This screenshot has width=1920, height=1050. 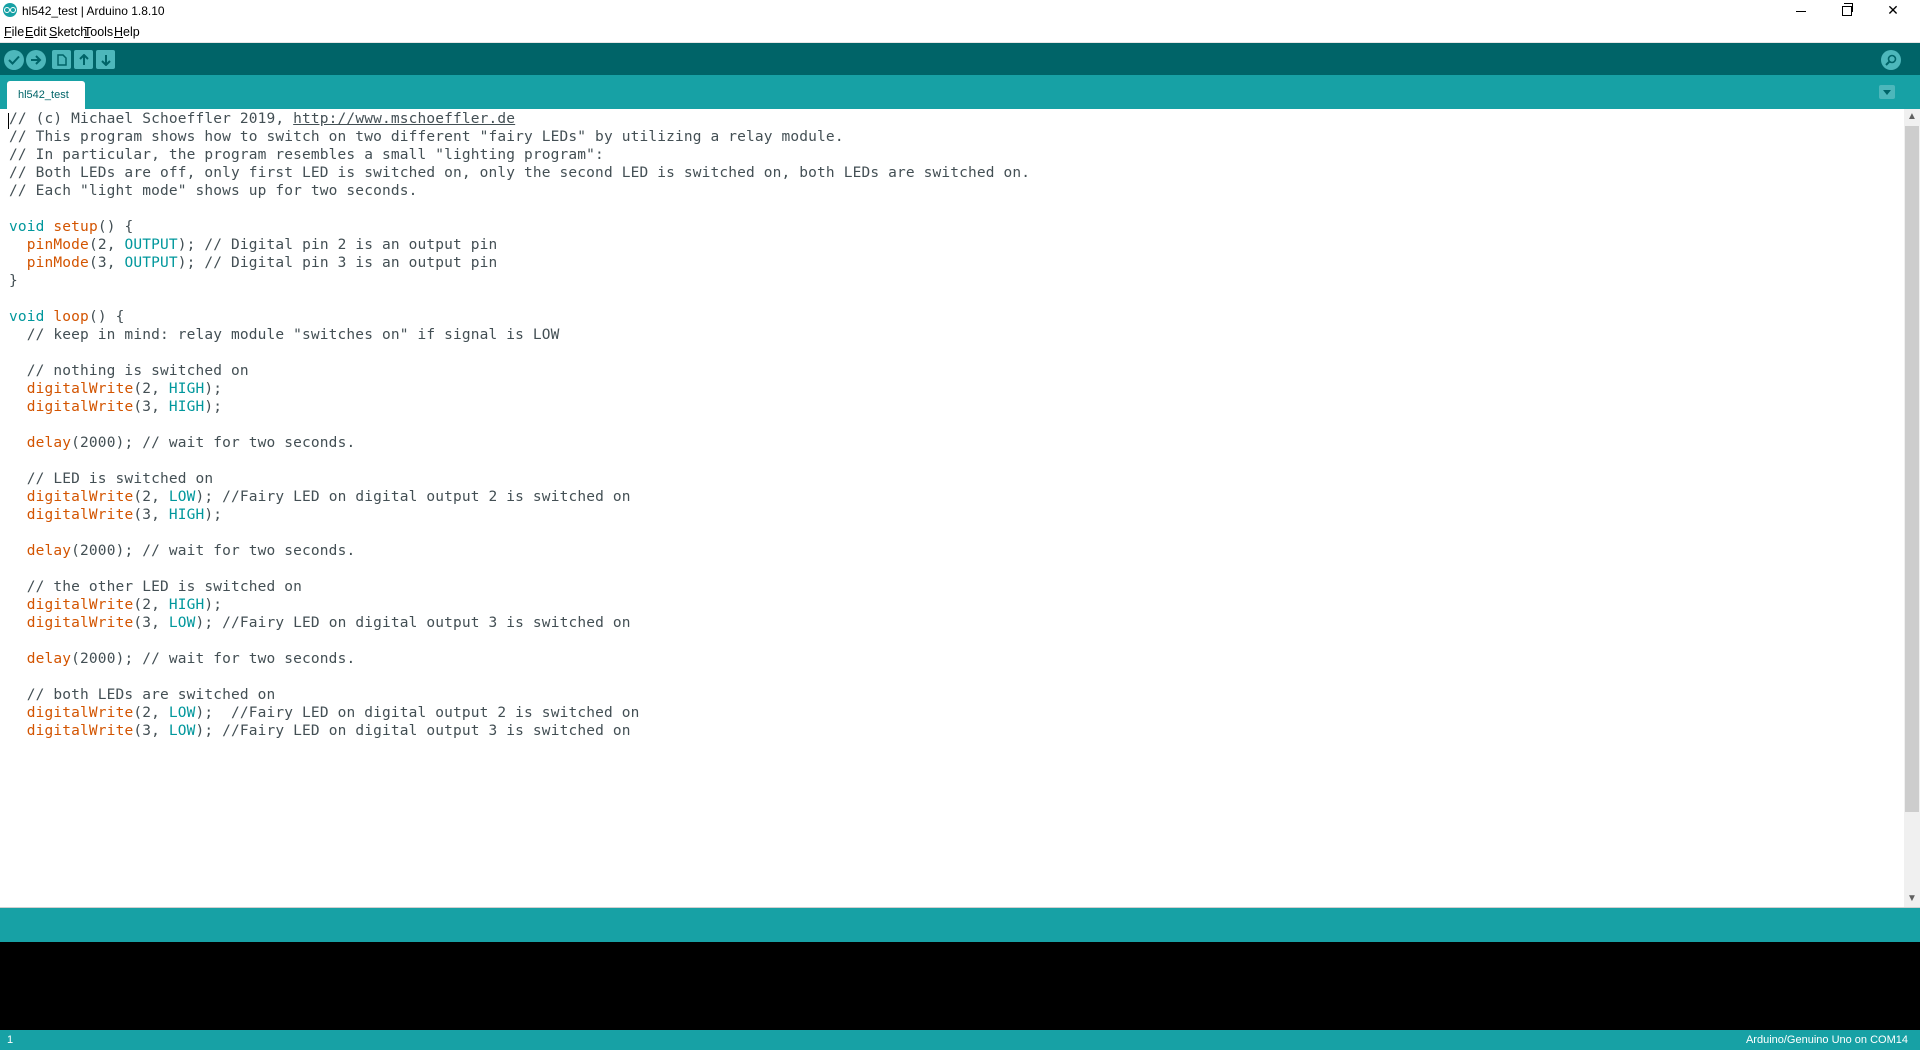 I want to click on tab-hl542-test: hl542_test, so click(x=46, y=95).